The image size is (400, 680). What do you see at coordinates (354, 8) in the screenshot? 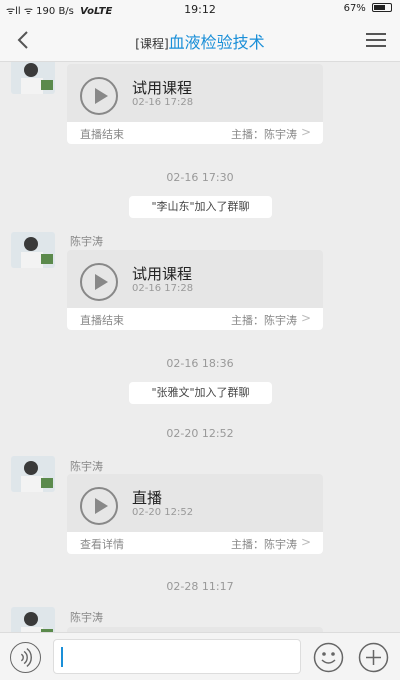
I see `battery-percent: 67%` at bounding box center [354, 8].